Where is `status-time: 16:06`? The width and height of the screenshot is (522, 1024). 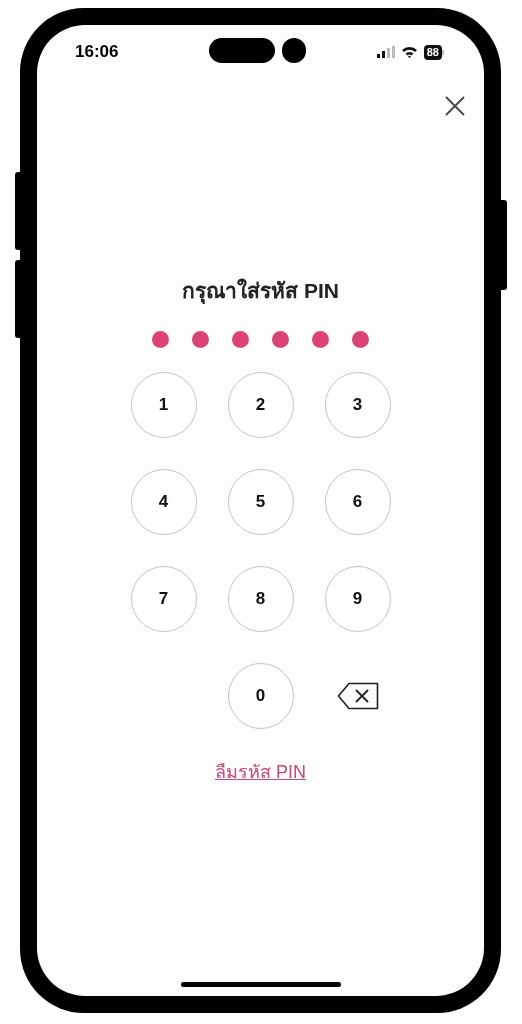
status-time: 16:06 is located at coordinates (97, 52).